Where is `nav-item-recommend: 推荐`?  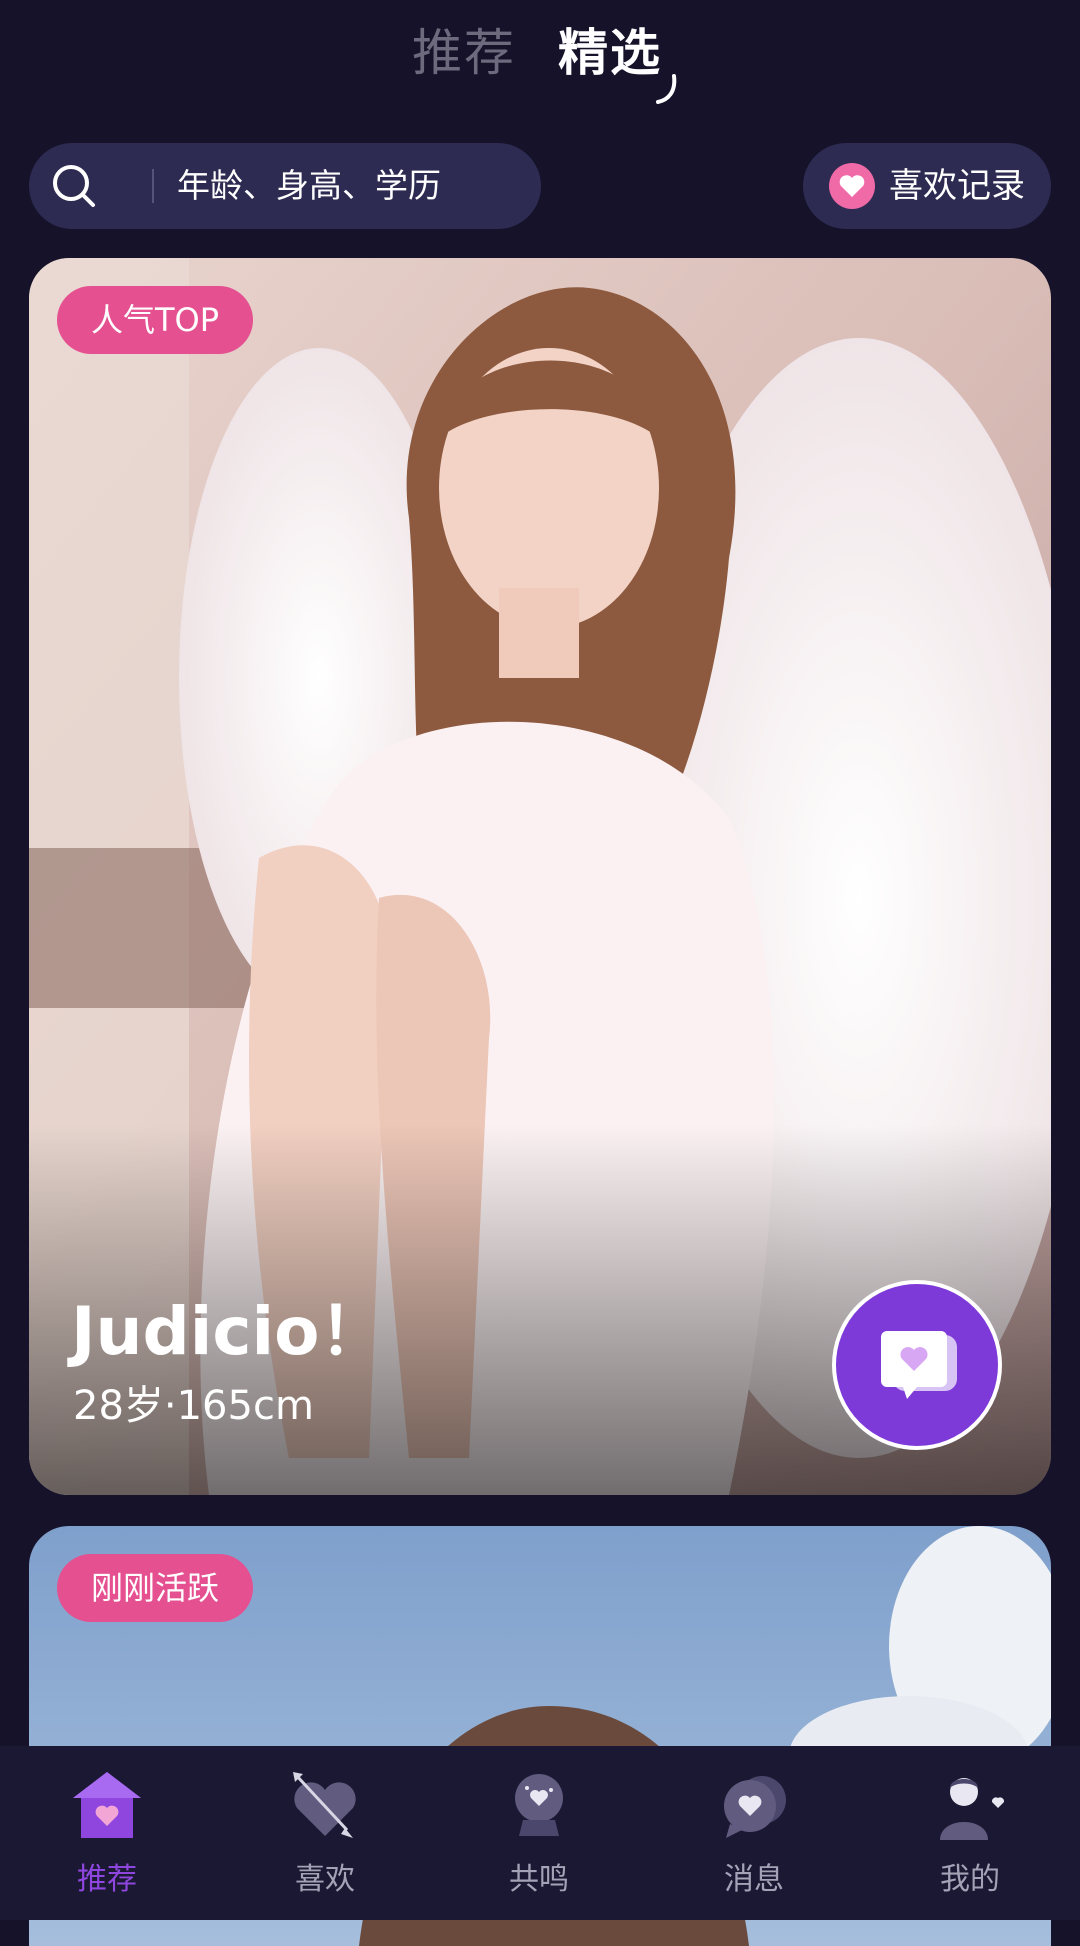 nav-item-recommend: 推荐 is located at coordinates (107, 1833).